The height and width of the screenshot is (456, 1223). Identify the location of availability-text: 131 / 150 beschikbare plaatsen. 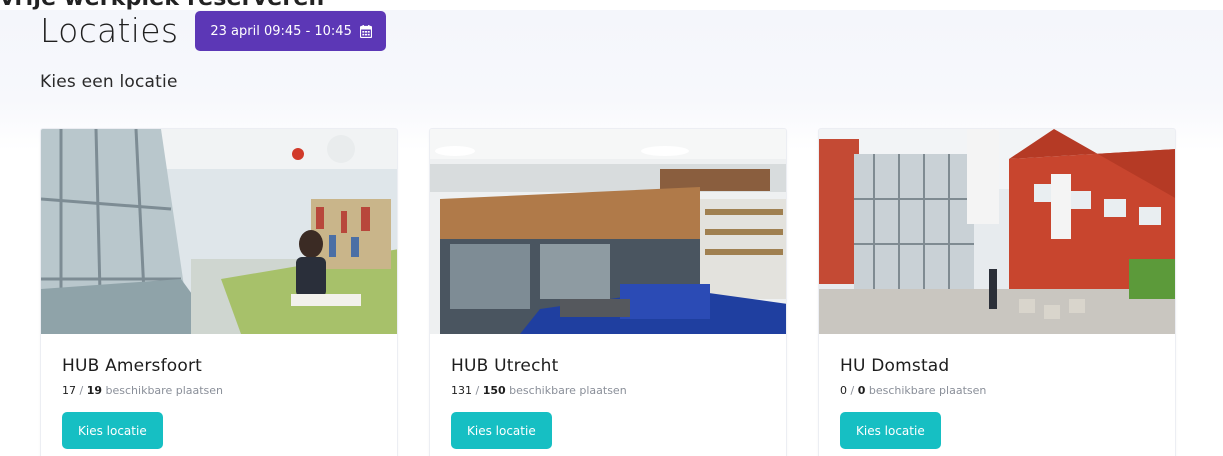
(539, 390).